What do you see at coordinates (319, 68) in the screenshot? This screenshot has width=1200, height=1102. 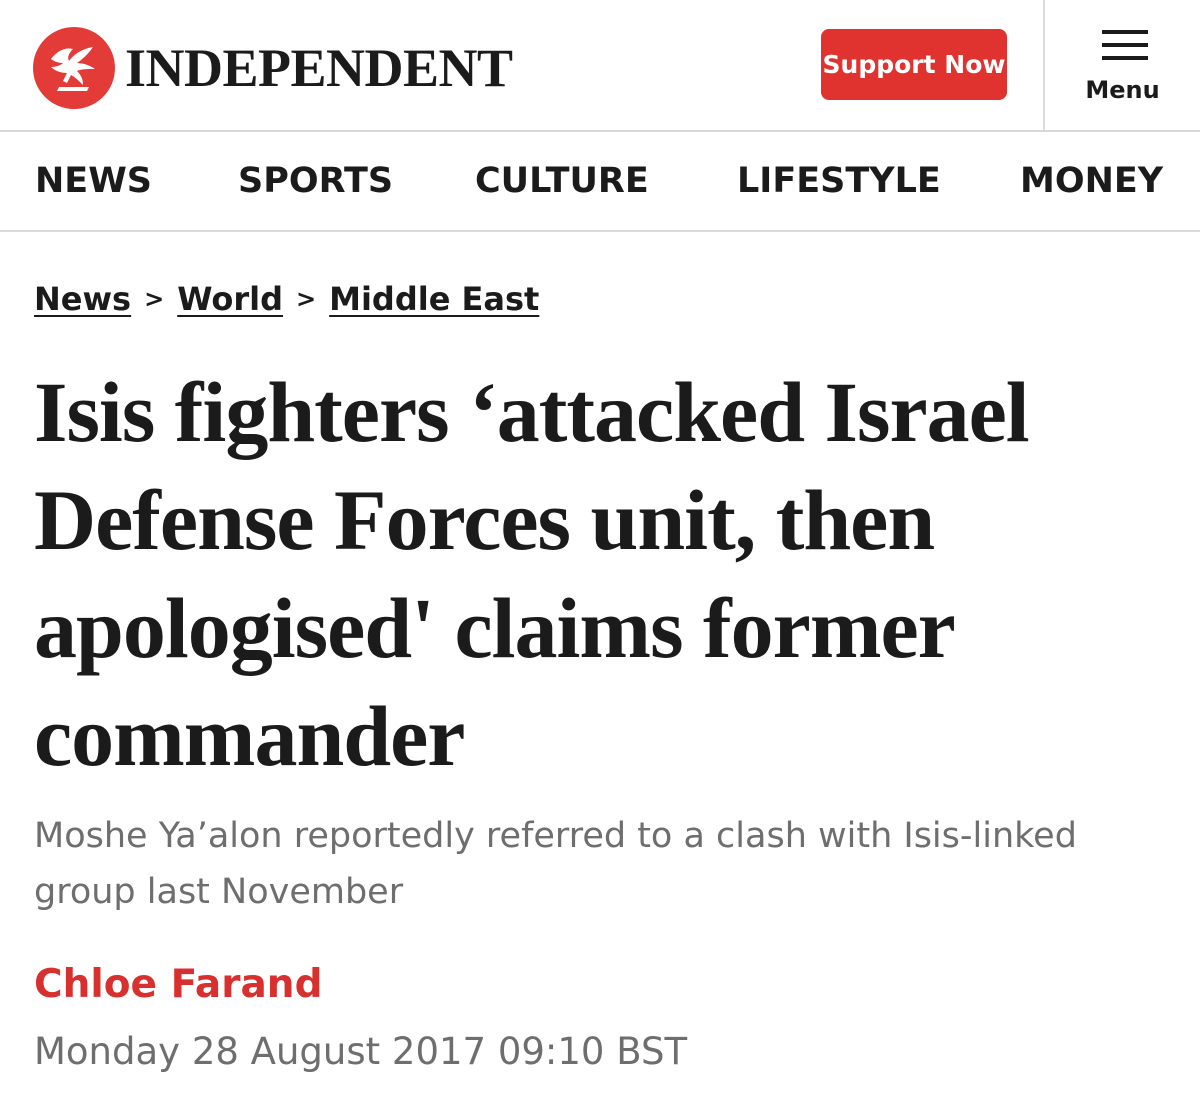 I see `brand-wordmark: INDEPENDENT` at bounding box center [319, 68].